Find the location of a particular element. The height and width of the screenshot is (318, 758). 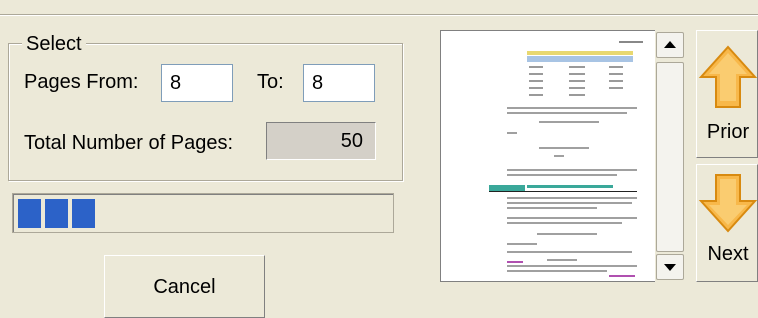

total-pages-label: Total Number of Pages: is located at coordinates (128, 143).